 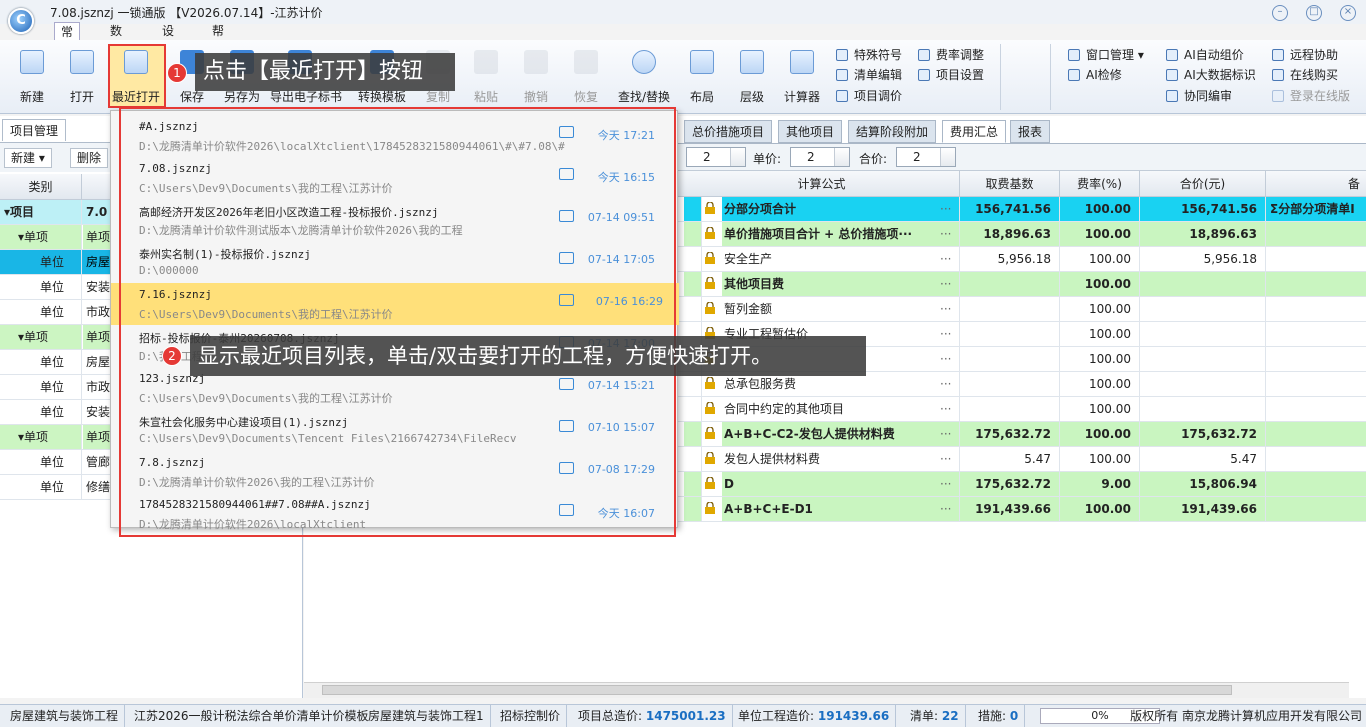 What do you see at coordinates (82, 62) in the screenshot?
I see `open-file-icon` at bounding box center [82, 62].